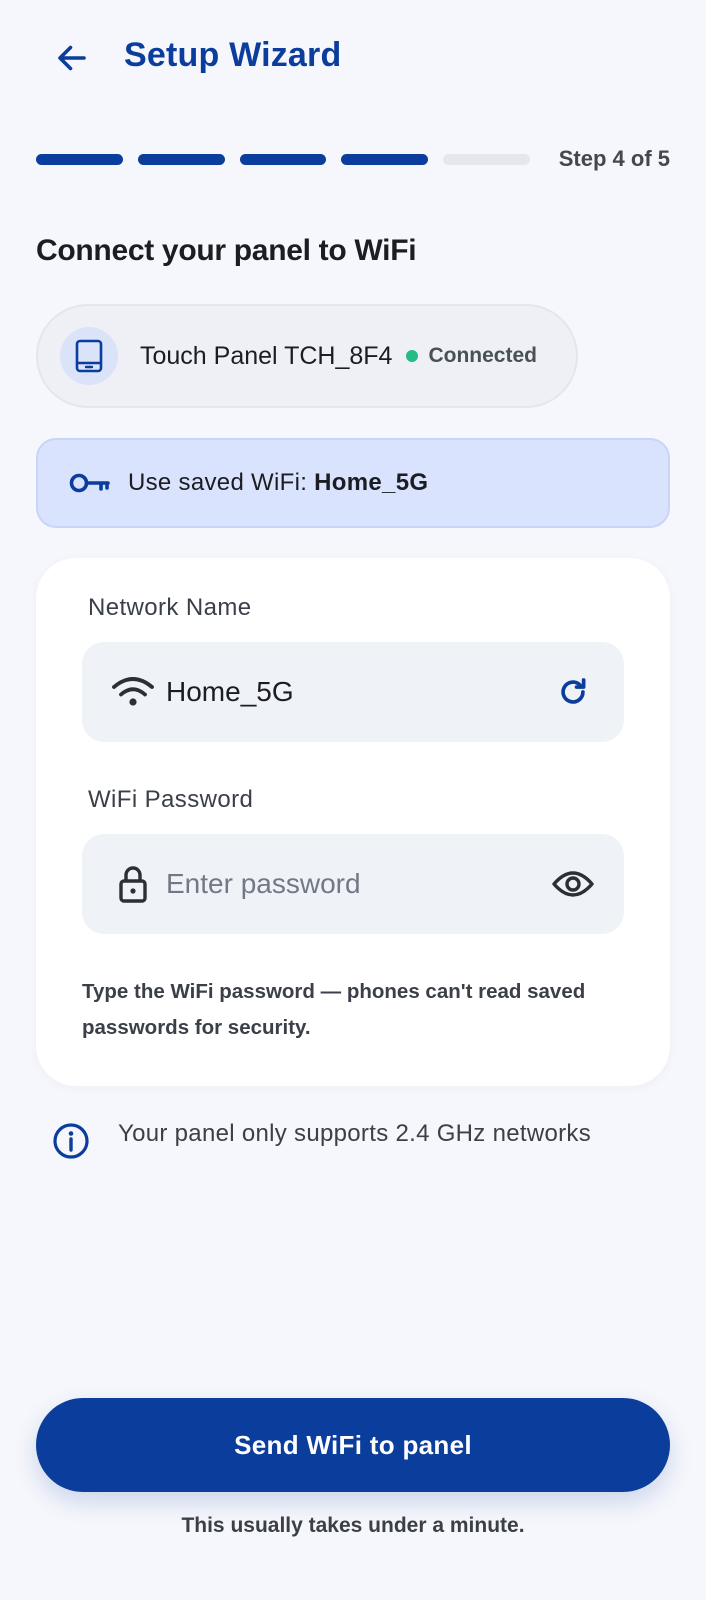 This screenshot has height=1600, width=706. I want to click on step-indicator: Step 4 of 5, so click(614, 158).